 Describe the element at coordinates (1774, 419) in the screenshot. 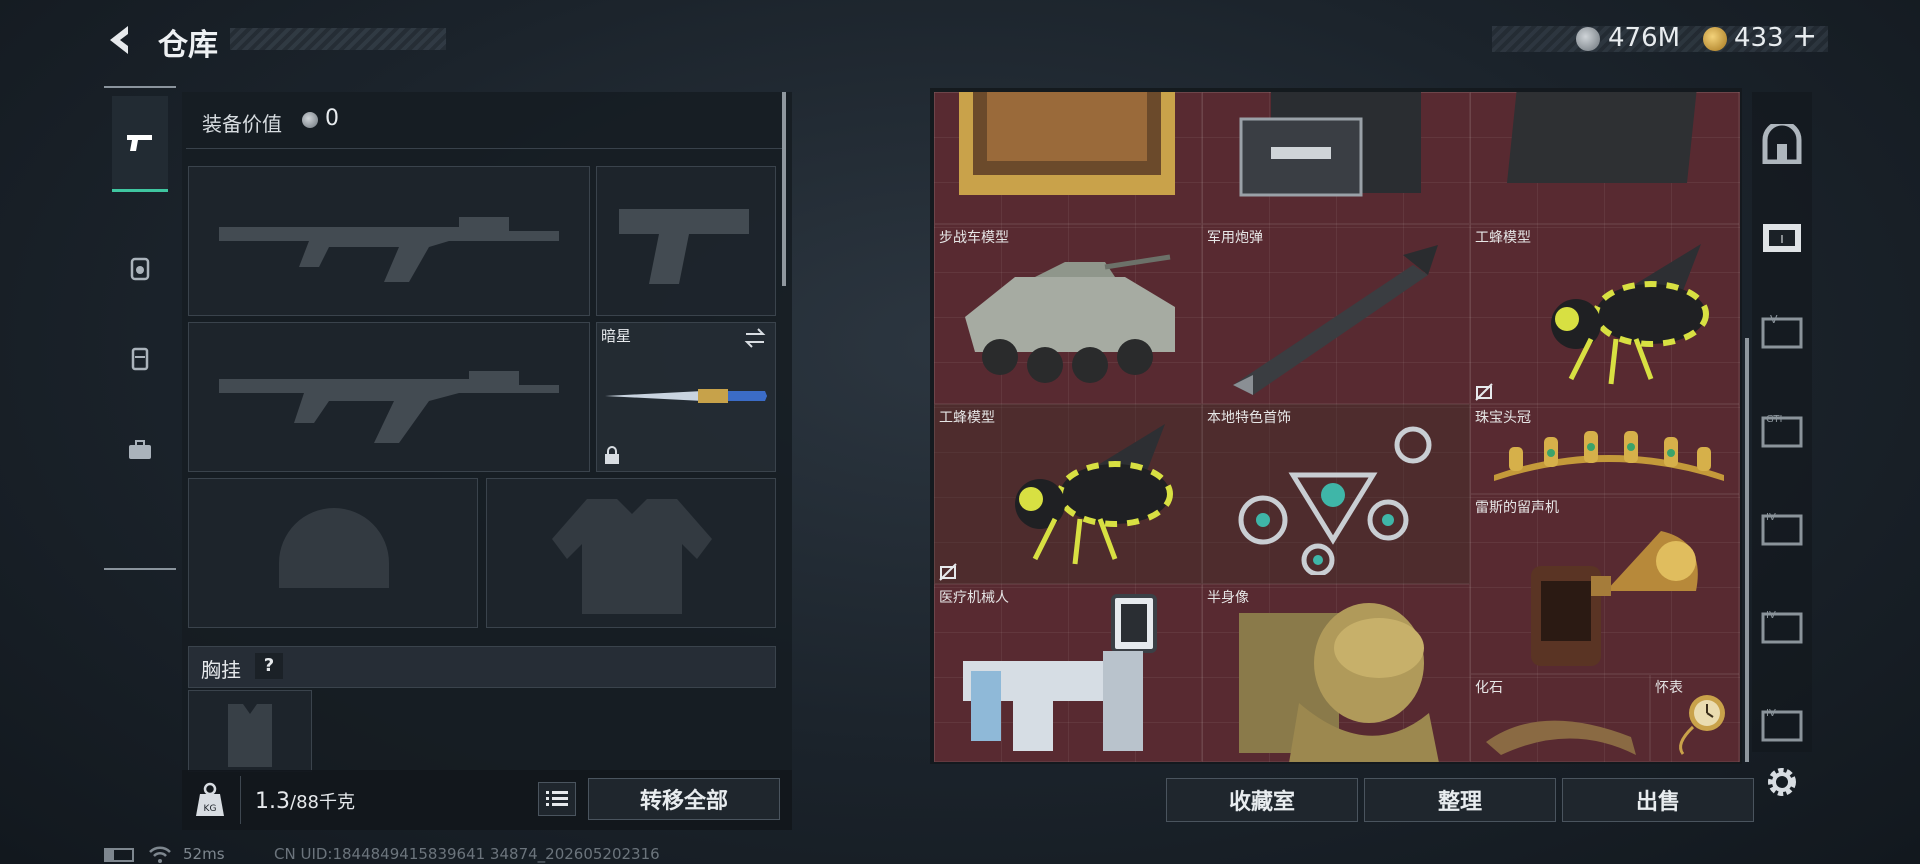

I see `tab-label: GTI` at that location.